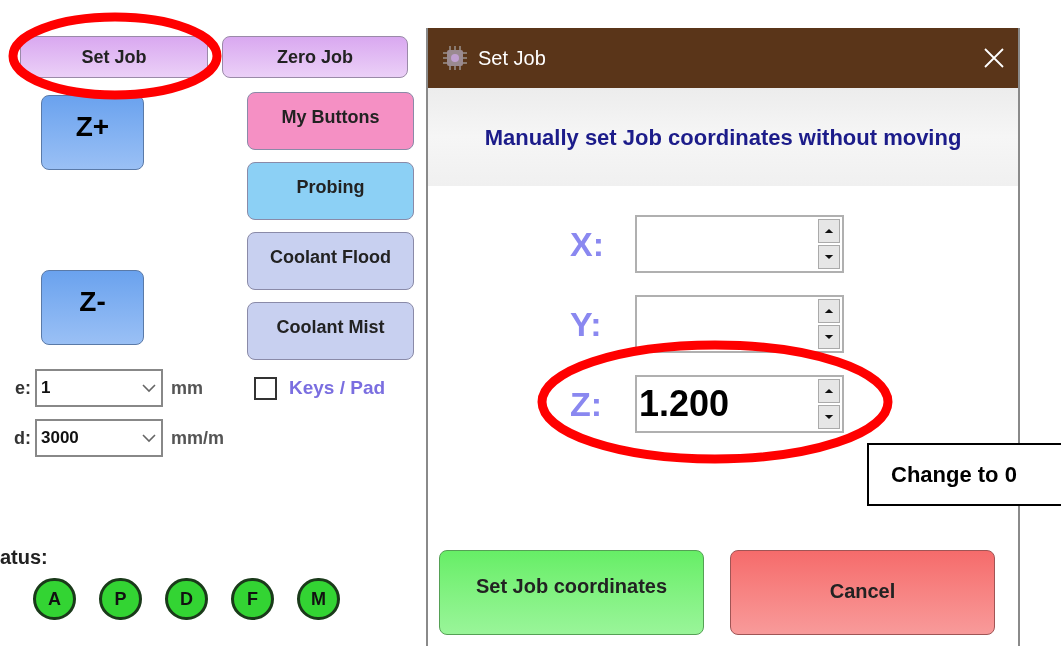 Image resolution: width=1061 pixels, height=646 pixels. Describe the element at coordinates (739, 244) in the screenshot. I see `number-field` at that location.